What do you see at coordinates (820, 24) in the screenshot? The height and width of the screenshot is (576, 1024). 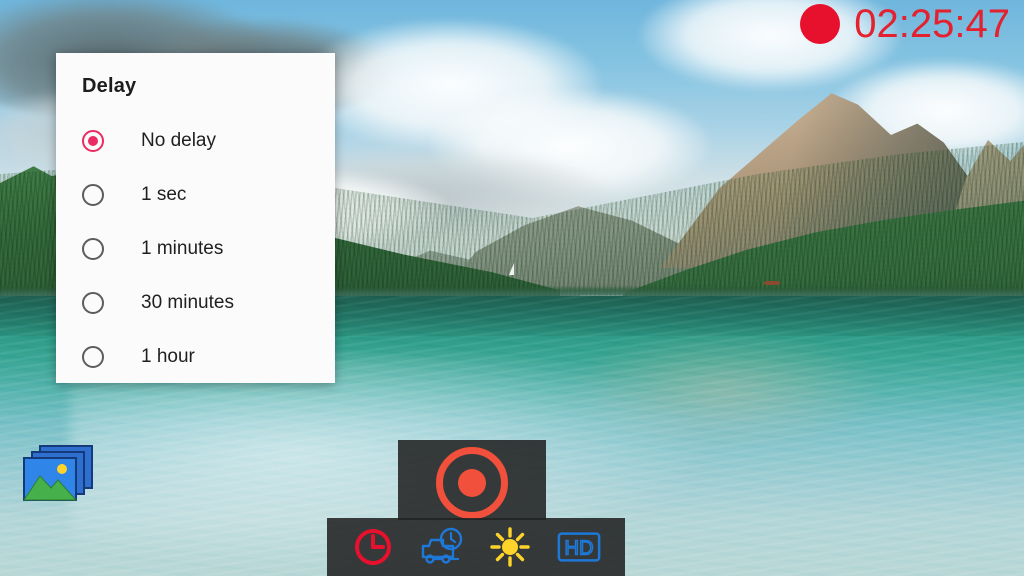 I see `record-dot-icon` at bounding box center [820, 24].